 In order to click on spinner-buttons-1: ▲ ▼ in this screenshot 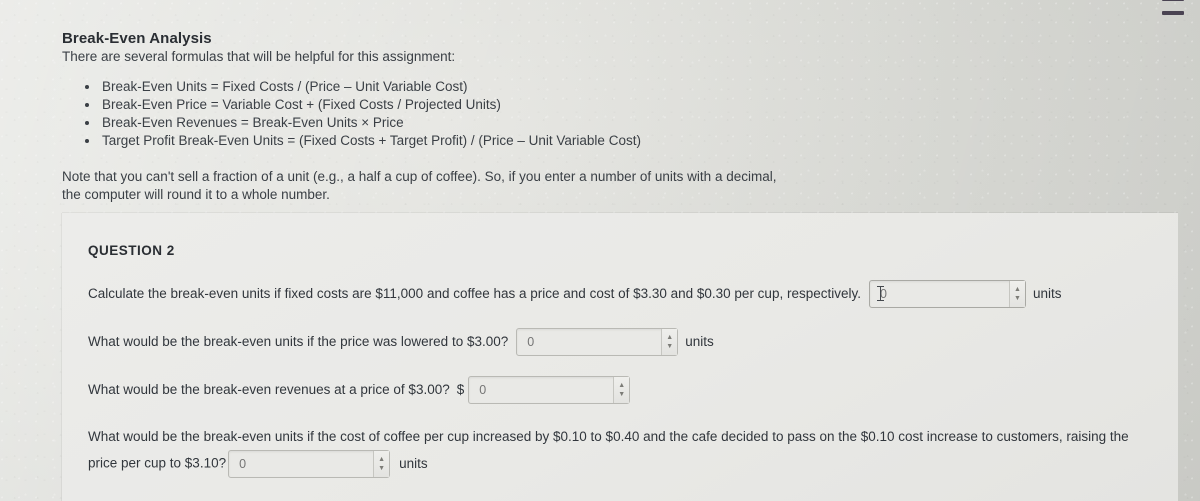, I will do `click(1016, 294)`.